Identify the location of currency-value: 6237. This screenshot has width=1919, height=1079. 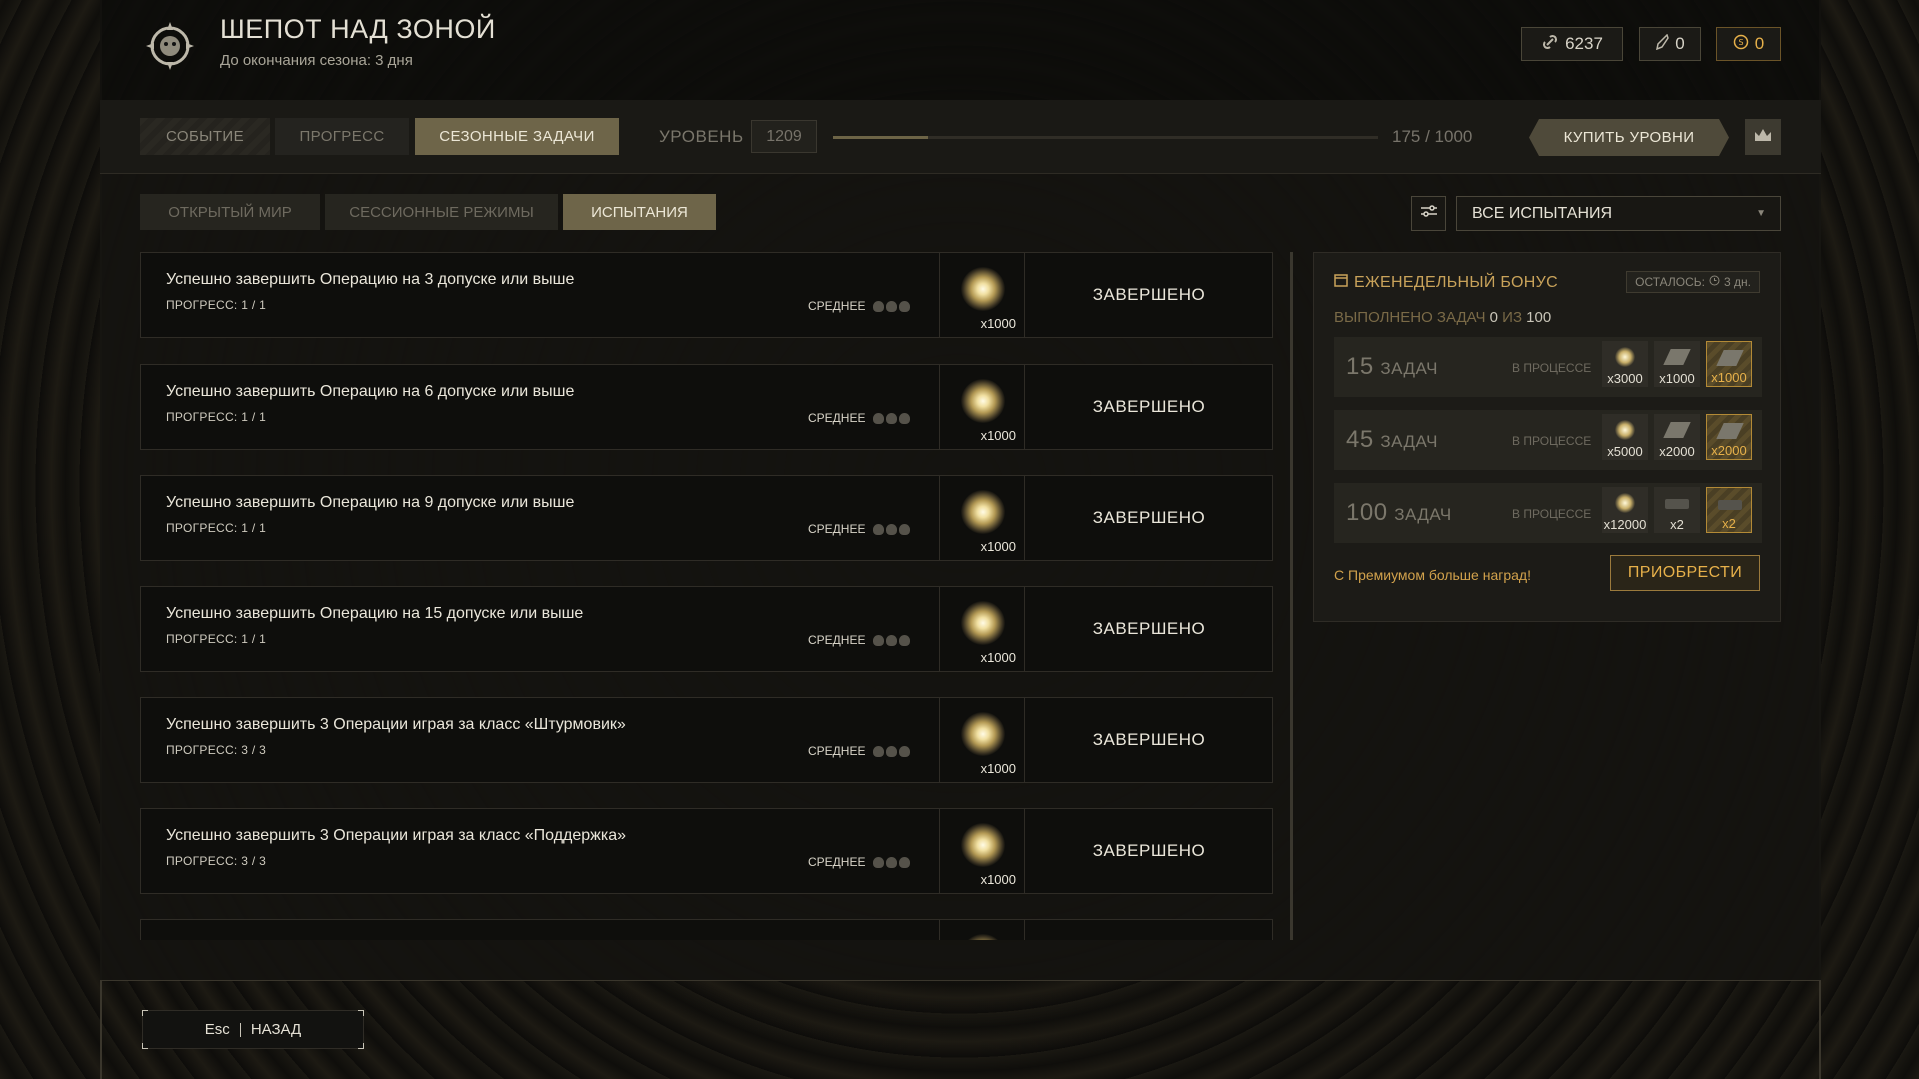
(1584, 43).